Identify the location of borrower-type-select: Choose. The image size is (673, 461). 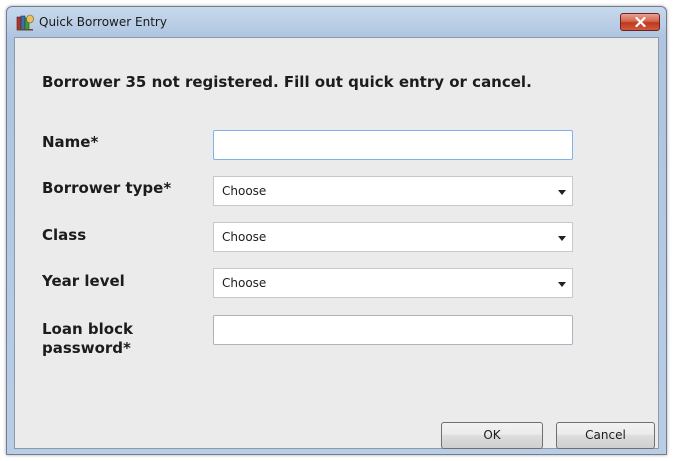
(393, 191).